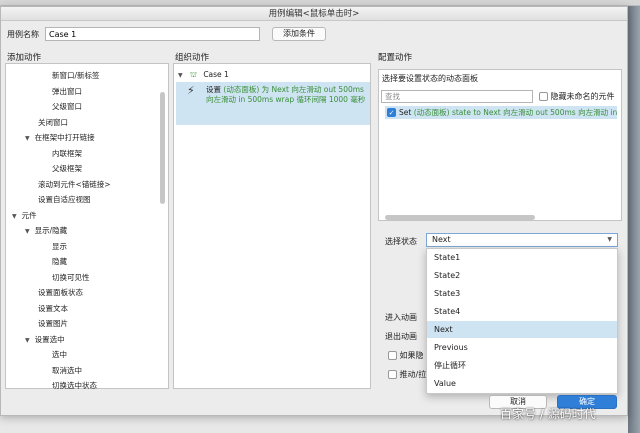 This screenshot has height=433, width=640. Describe the element at coordinates (74, 386) in the screenshot. I see `tree-item-toggle-selected: 切换选中状态` at that location.